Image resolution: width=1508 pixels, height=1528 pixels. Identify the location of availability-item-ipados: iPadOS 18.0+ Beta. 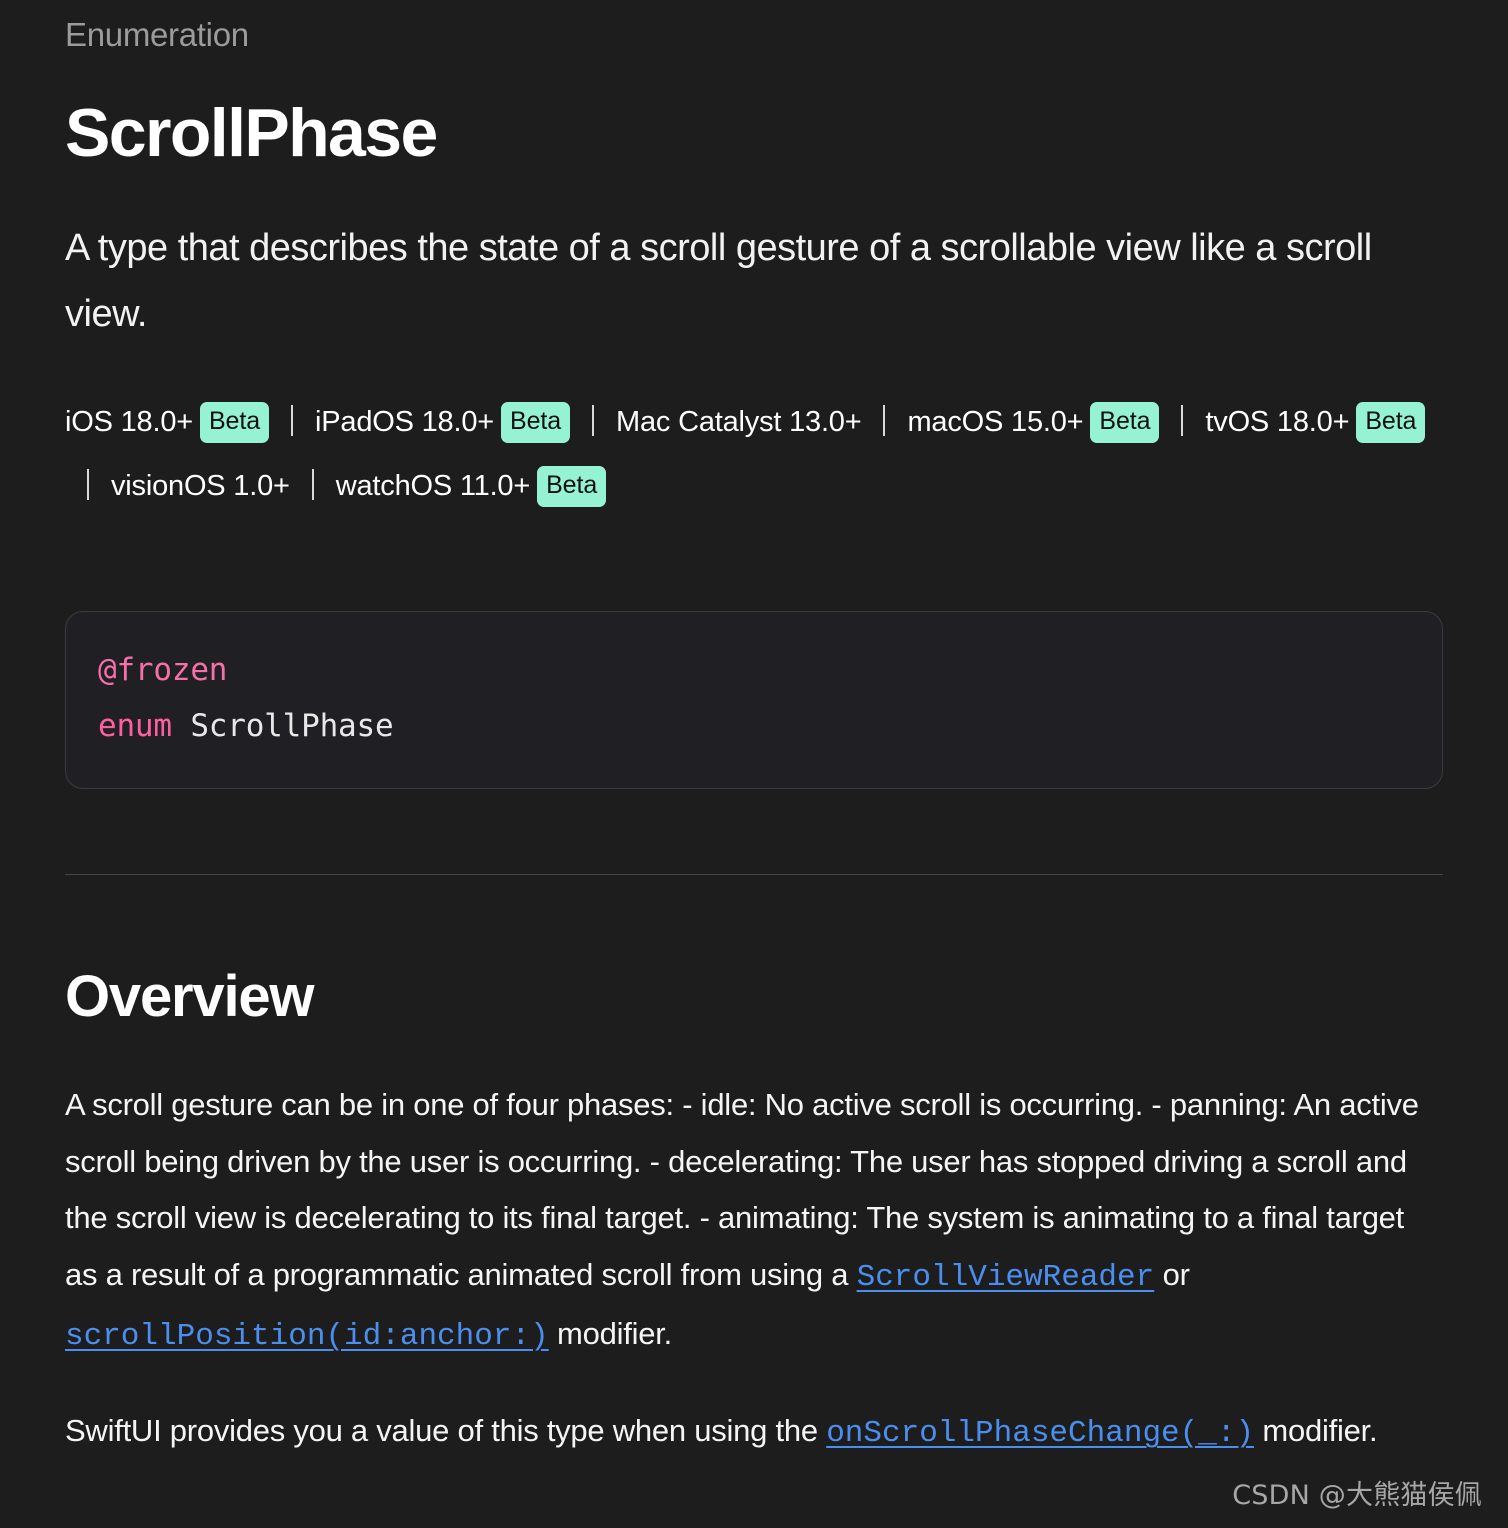
(443, 422).